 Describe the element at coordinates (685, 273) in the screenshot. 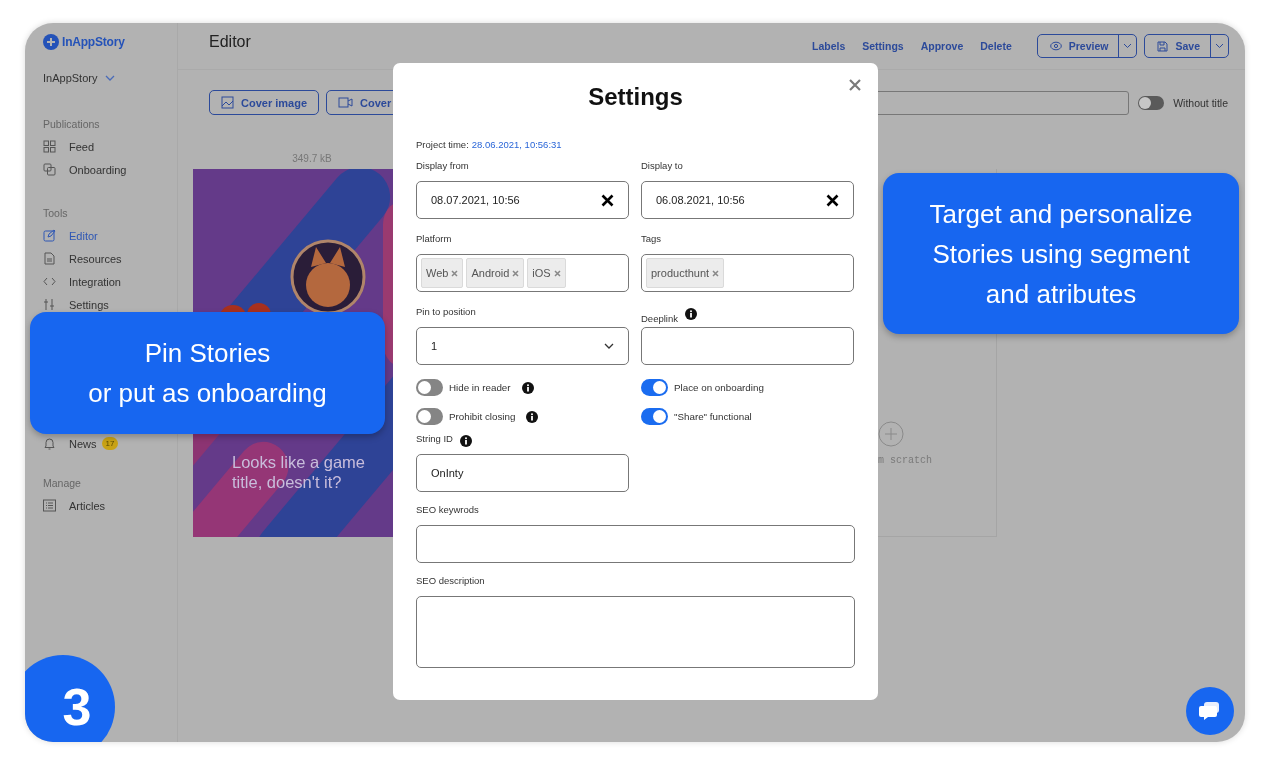

I see `tag-chip: producthunt` at that location.